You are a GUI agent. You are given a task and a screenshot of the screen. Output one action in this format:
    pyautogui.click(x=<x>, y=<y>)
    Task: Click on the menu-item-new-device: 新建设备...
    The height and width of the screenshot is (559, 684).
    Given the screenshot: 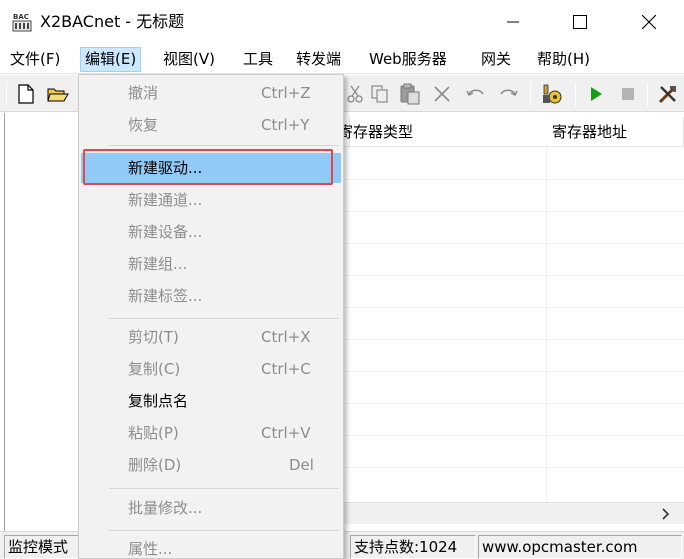 What is the action you would take?
    pyautogui.click(x=211, y=232)
    